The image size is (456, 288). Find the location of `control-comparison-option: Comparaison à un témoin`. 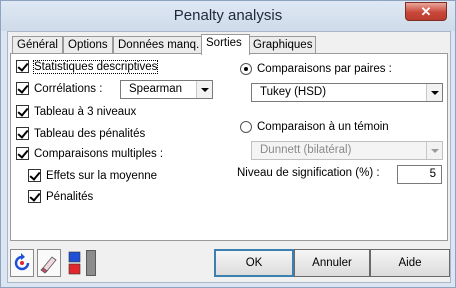

control-comparison-option: Comparaison à un témoin is located at coordinates (314, 127).